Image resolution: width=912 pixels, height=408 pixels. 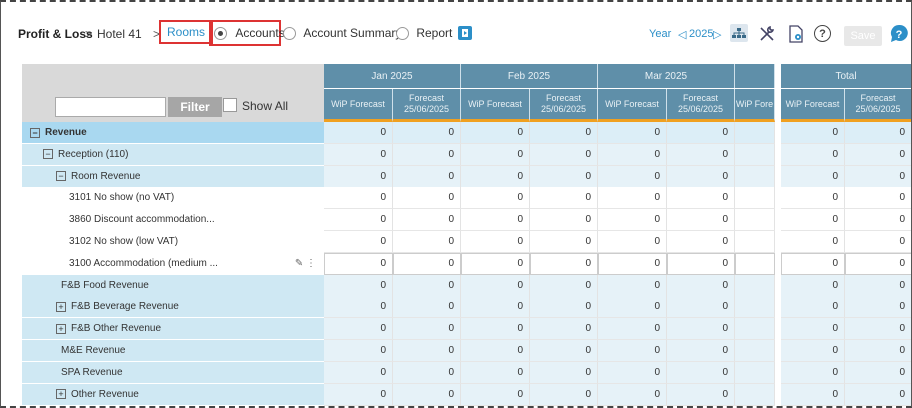 I want to click on view-option-accounts: Accounts, so click(x=249, y=33).